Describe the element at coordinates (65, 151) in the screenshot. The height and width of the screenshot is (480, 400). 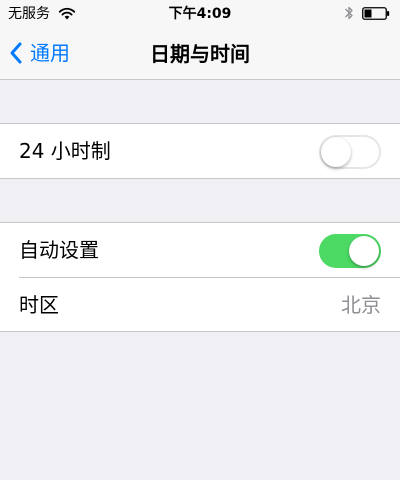
I see `row-label: 24 小时制` at that location.